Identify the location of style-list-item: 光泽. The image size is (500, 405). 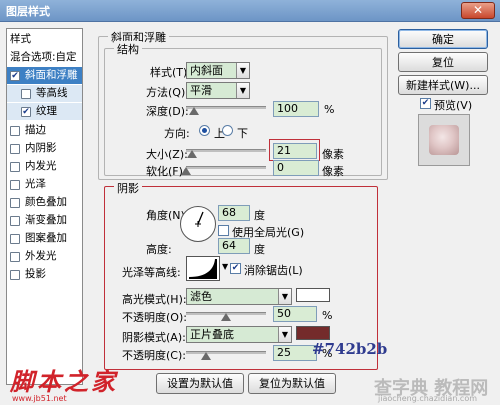
(44, 184).